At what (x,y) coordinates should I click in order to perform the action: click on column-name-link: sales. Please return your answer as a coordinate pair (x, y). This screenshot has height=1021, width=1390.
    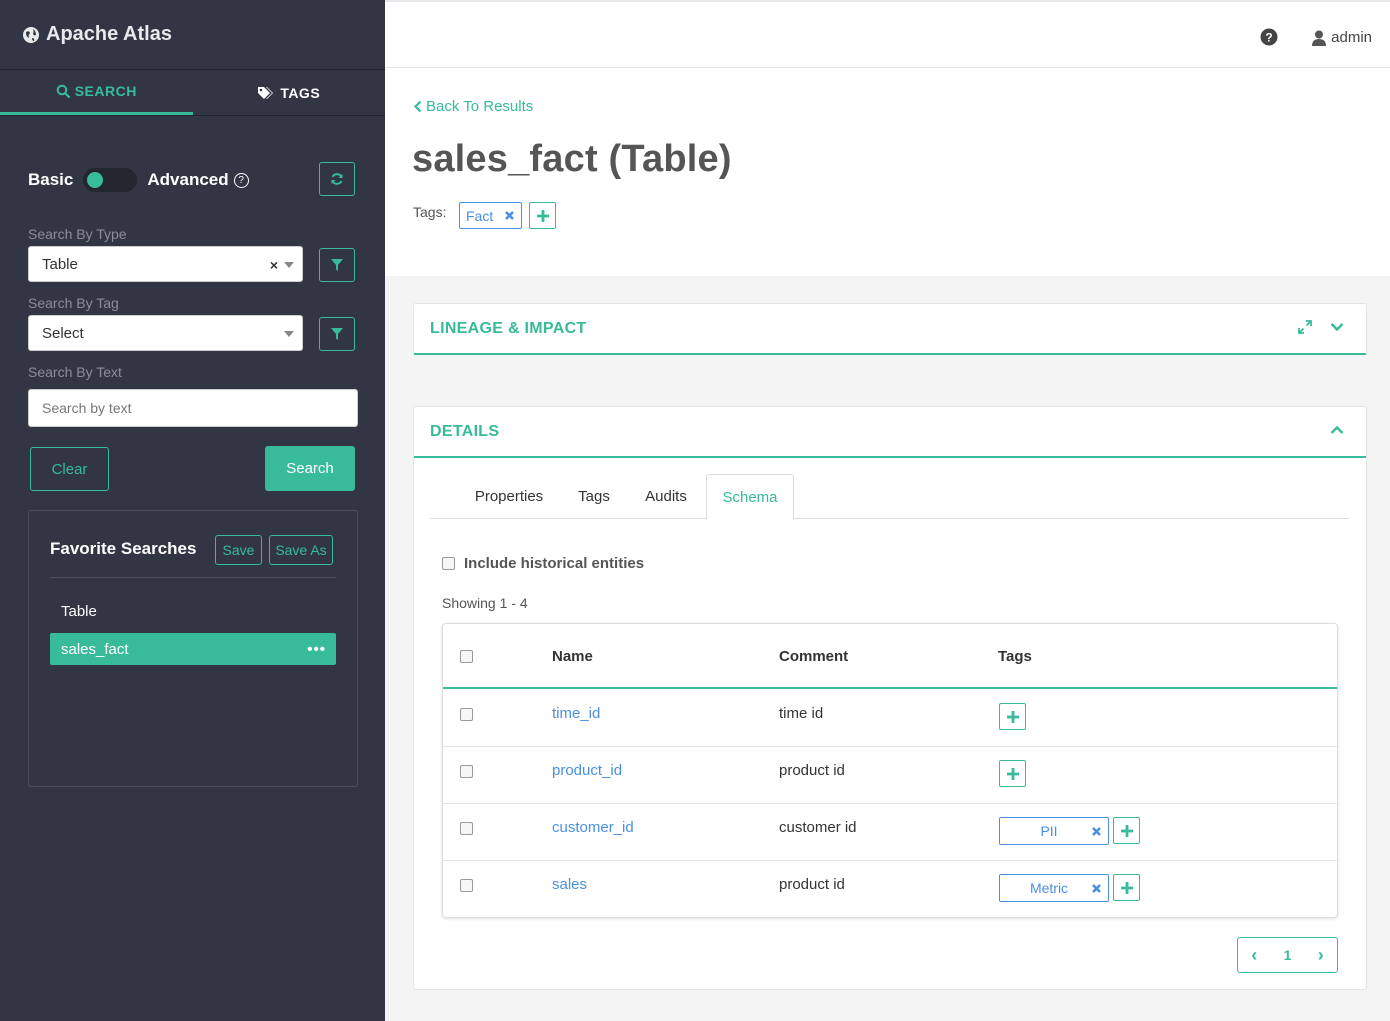
    Looking at the image, I should click on (569, 884).